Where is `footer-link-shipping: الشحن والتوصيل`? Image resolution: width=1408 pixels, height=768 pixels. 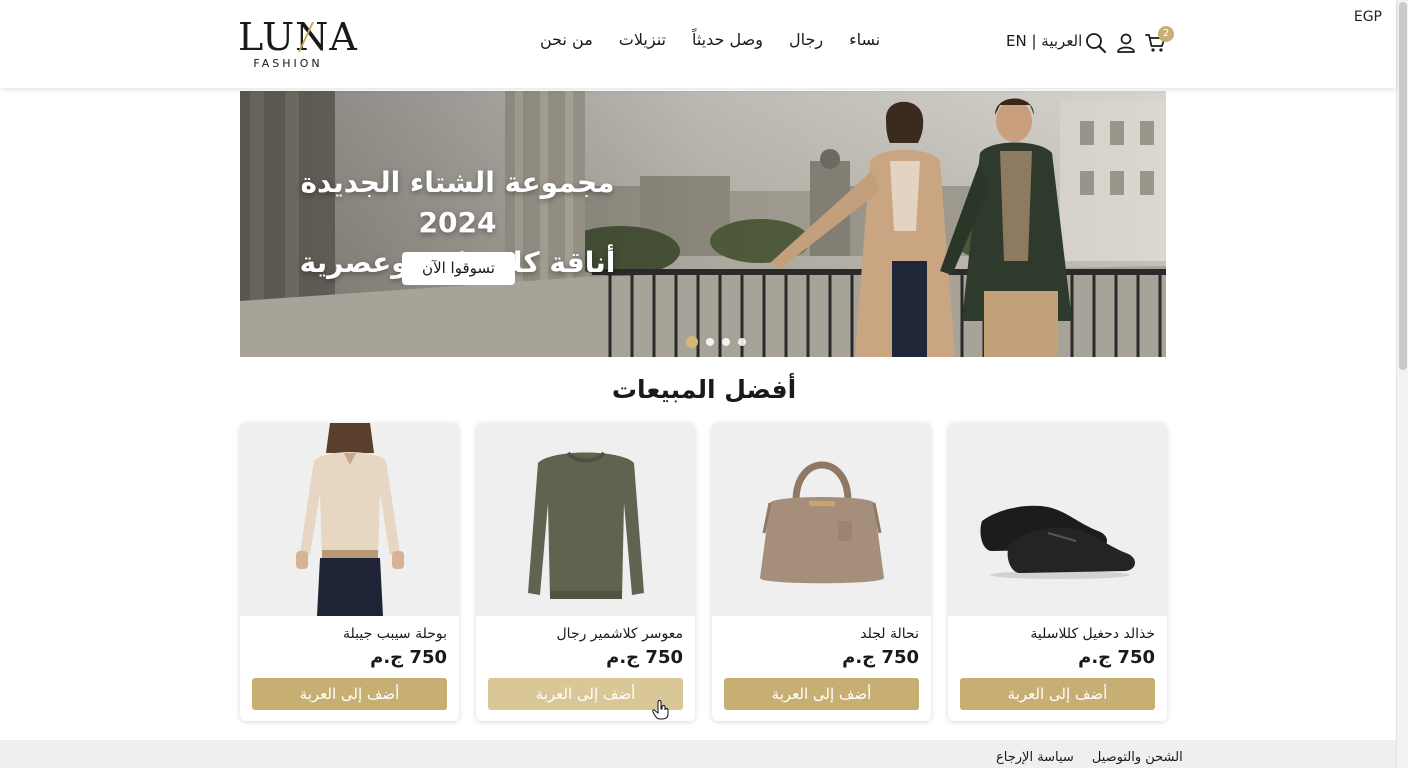
footer-link-shipping: الشحن والتوصيل is located at coordinates (1137, 757).